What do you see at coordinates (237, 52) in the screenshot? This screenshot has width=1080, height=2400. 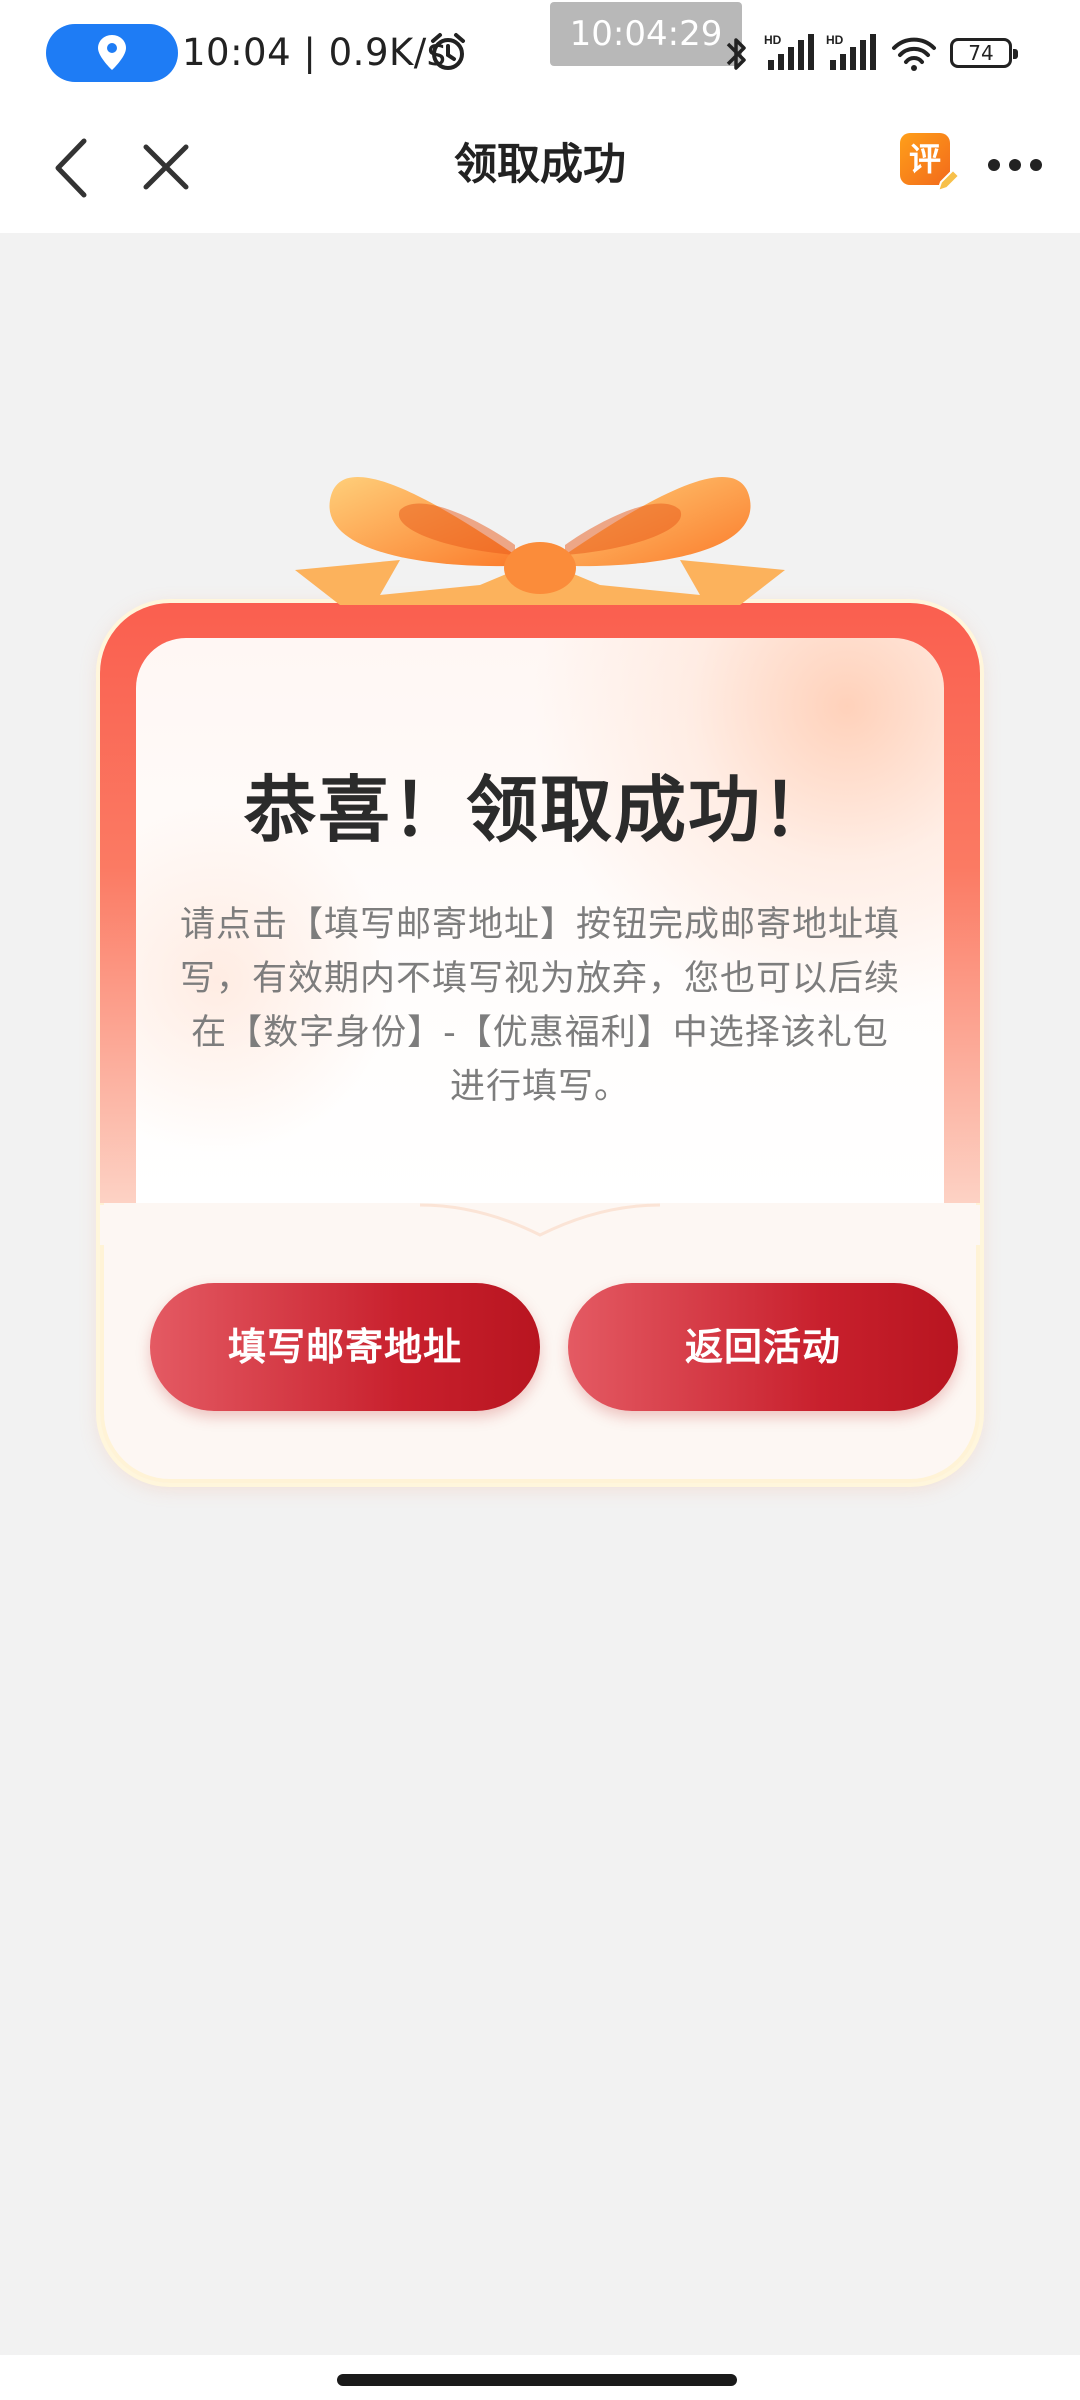 I see `status-time: 10:04` at bounding box center [237, 52].